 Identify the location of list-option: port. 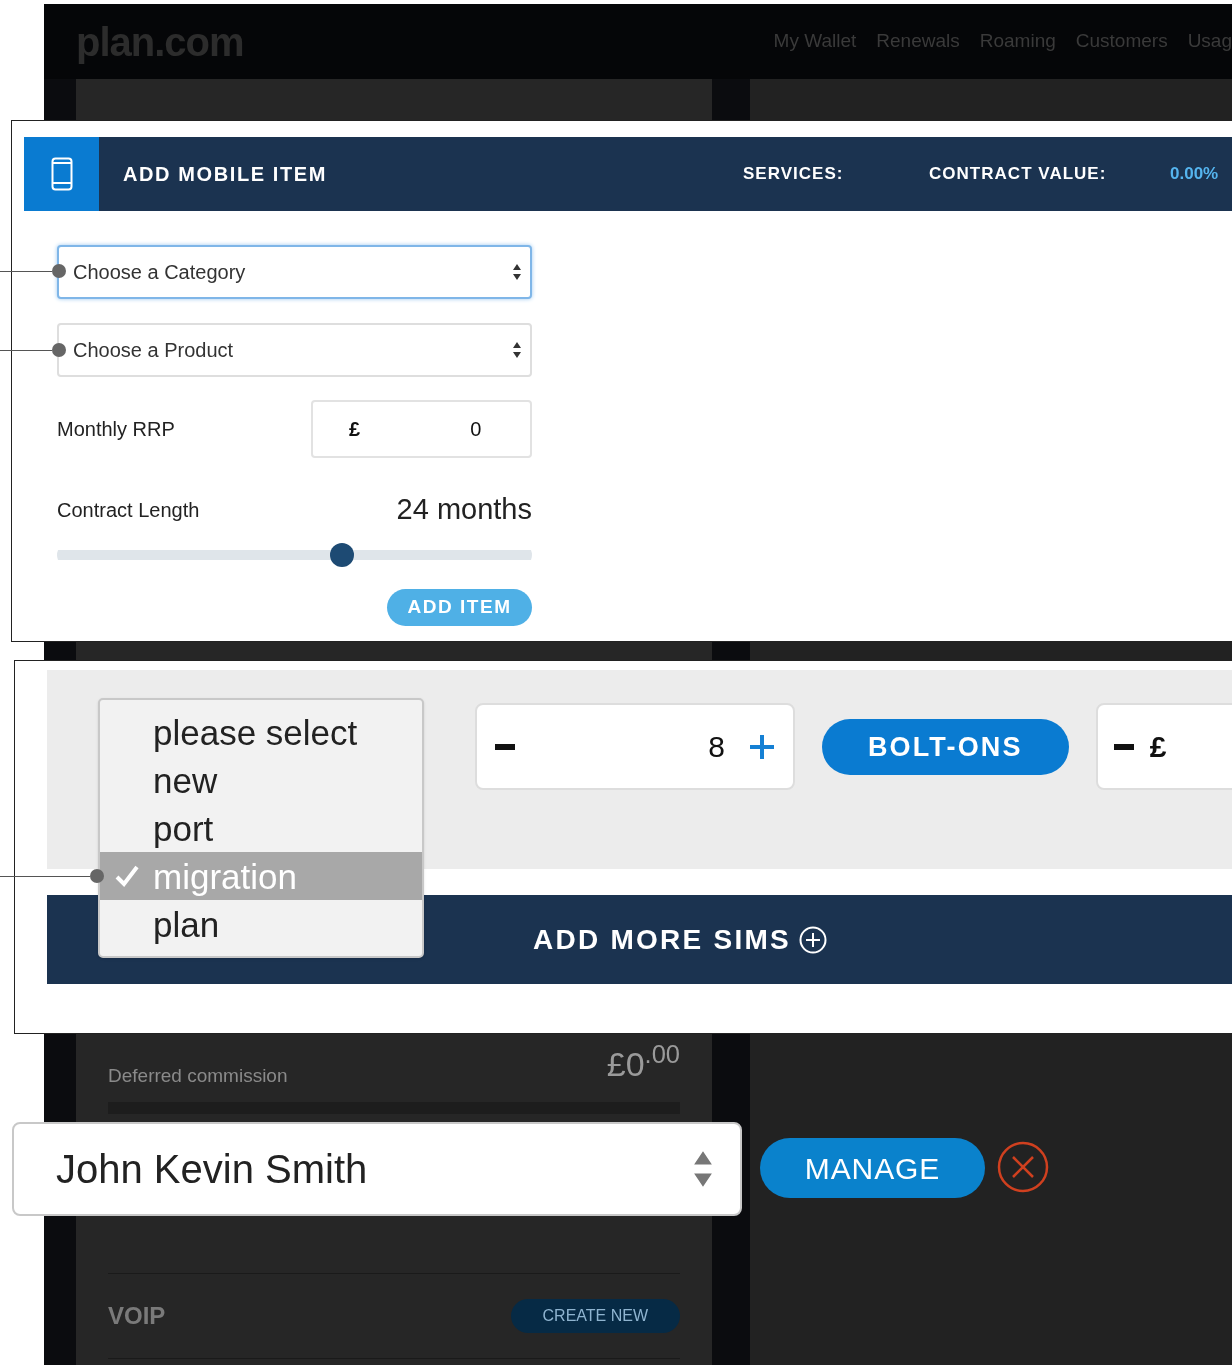
(261, 828).